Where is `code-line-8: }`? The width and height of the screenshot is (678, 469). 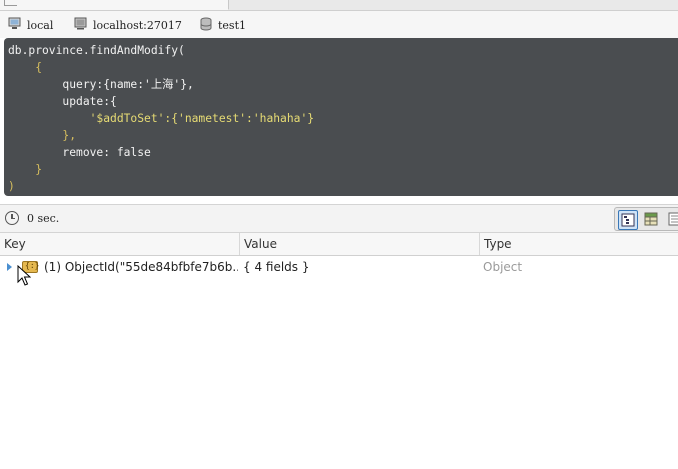 code-line-8: } is located at coordinates (25, 169).